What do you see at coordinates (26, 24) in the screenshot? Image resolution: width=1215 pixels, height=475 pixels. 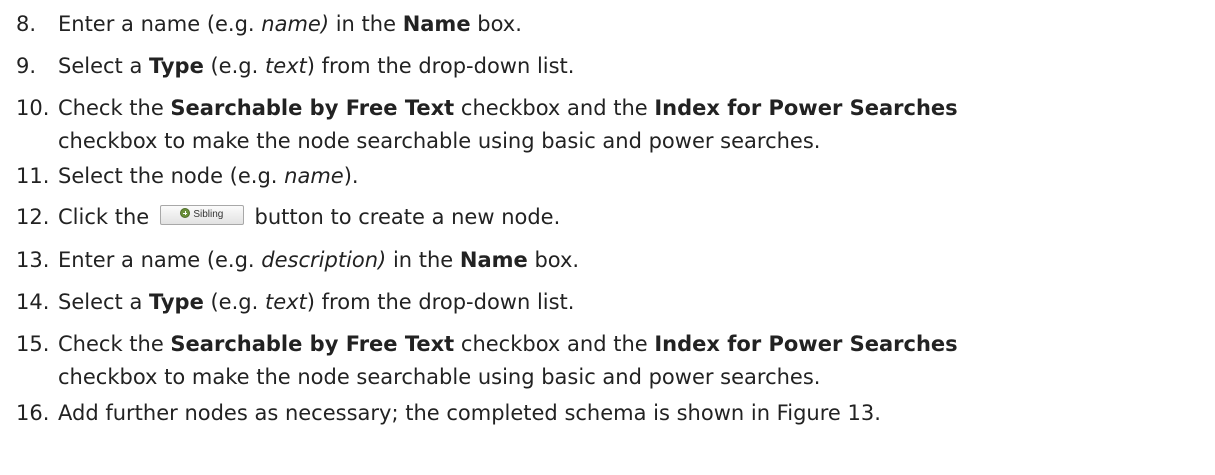 I see `step-number: 8.` at bounding box center [26, 24].